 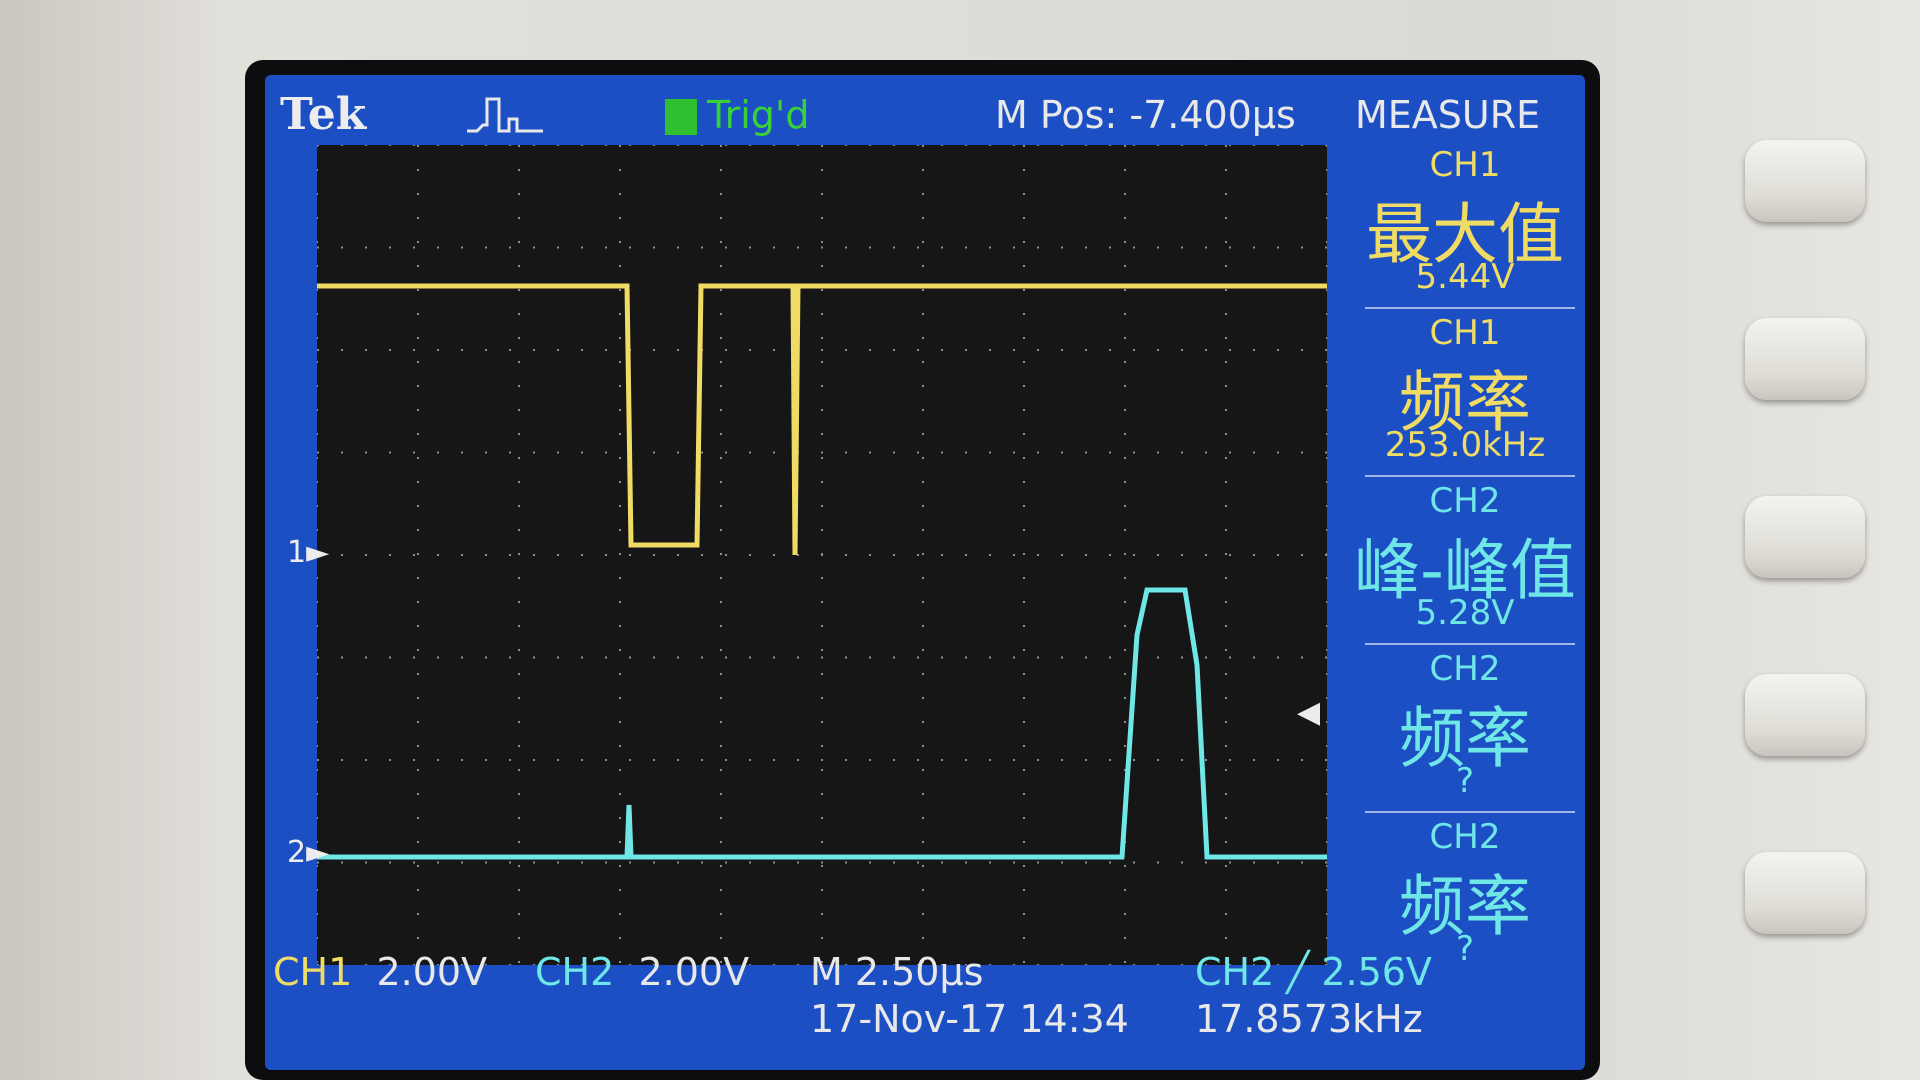 I want to click on ch2-trace, so click(x=822, y=723).